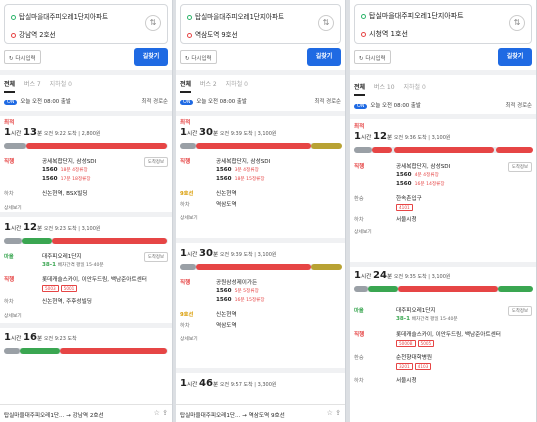  What do you see at coordinates (13, 17) in the screenshot?
I see `origin-dot-icon` at bounding box center [13, 17].